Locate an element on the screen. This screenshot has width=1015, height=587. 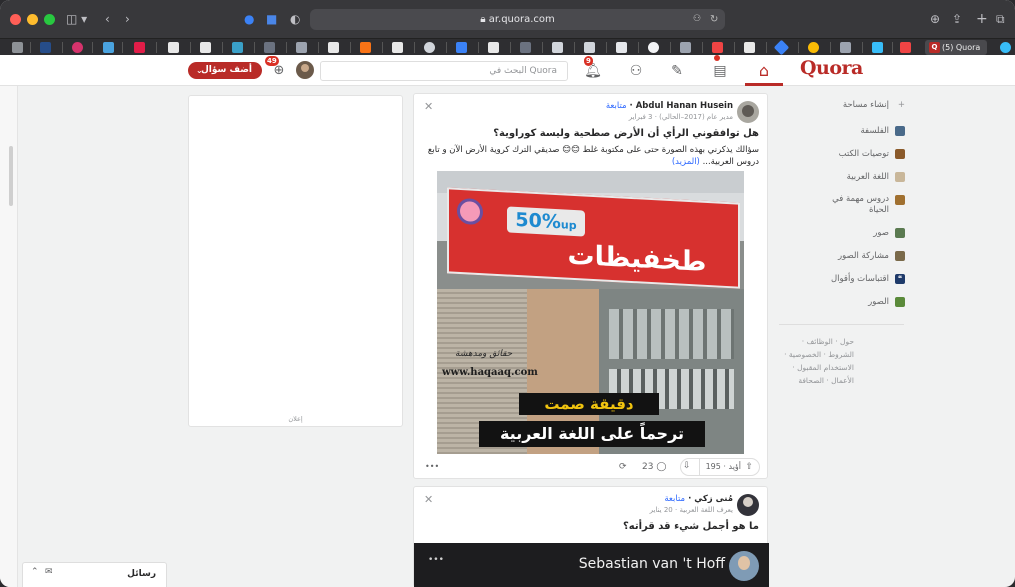
reload-icon: ↻ is located at coordinates (714, 19).